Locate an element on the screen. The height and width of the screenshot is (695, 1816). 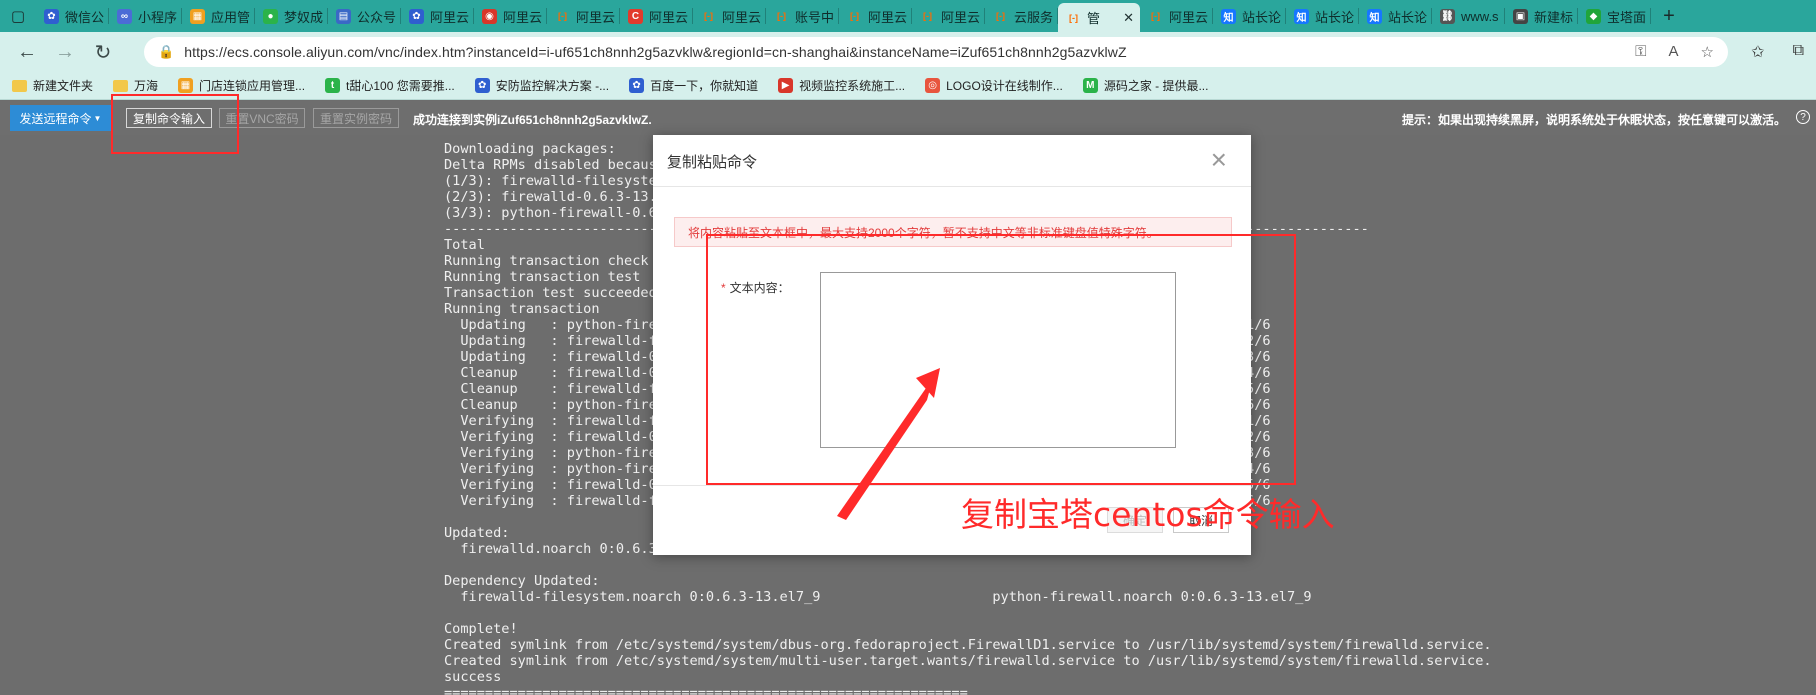
annotation-caption: 复制宝塔centos命令输入 is located at coordinates (1148, 514).